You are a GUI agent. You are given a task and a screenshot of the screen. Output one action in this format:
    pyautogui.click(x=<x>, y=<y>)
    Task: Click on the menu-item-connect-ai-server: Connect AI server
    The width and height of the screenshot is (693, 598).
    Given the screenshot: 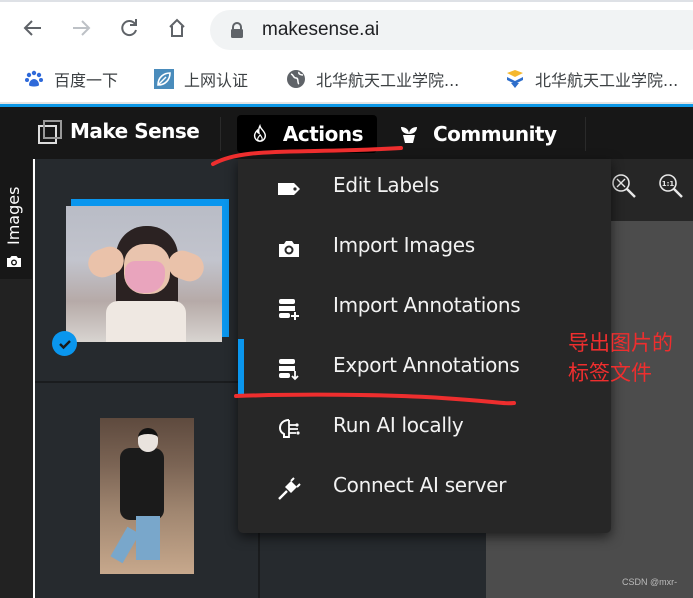 What is the action you would take?
    pyautogui.click(x=424, y=489)
    